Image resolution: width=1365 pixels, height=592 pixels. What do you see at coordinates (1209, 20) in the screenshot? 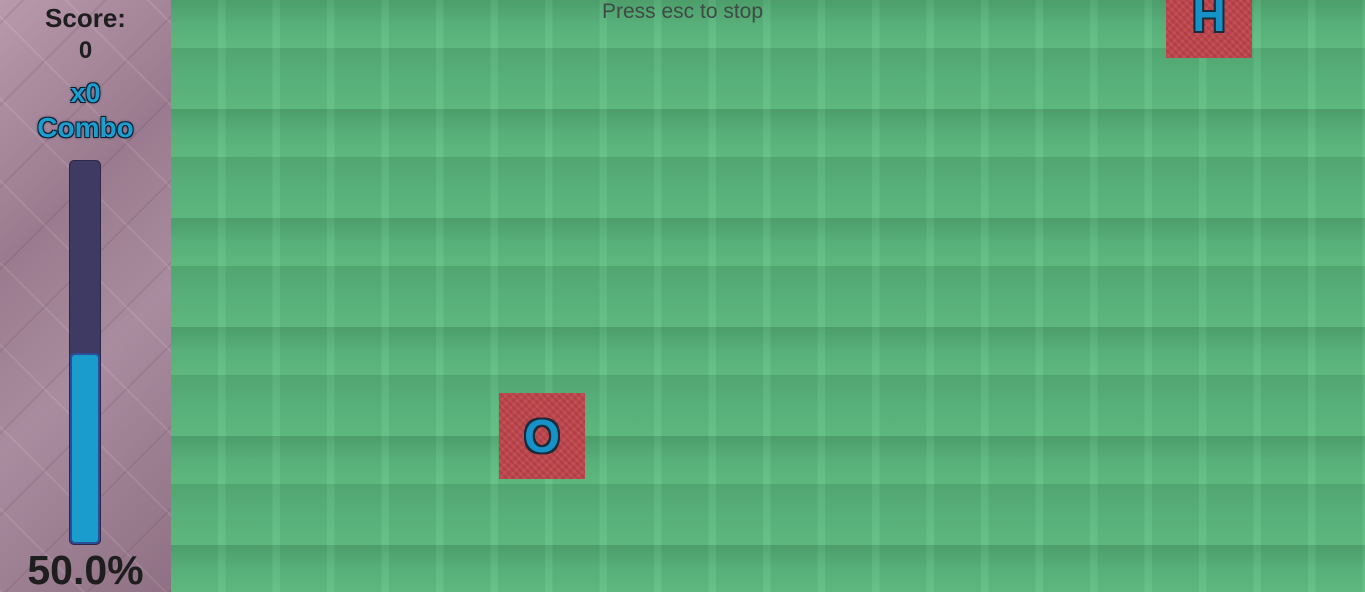
I see `tile-letter: H` at bounding box center [1209, 20].